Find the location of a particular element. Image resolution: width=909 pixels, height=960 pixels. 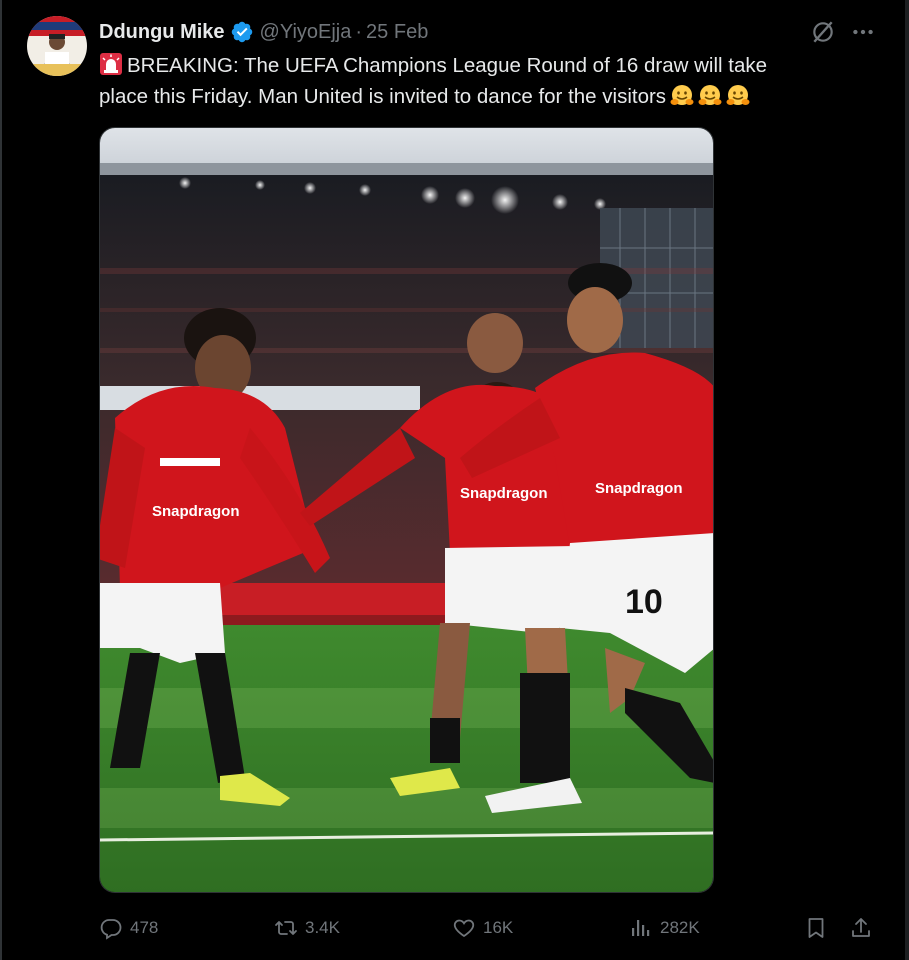

bookmark-button is located at coordinates (816, 928).